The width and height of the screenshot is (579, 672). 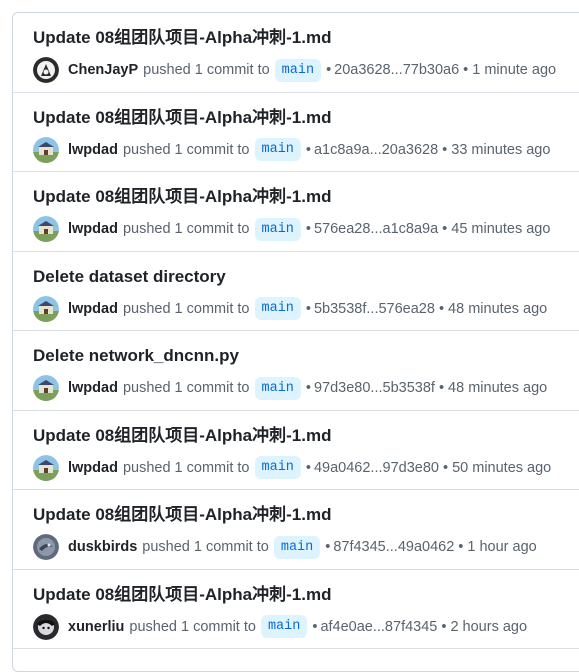 What do you see at coordinates (374, 309) in the screenshot?
I see `compare-link: 5b3538f...576ea28` at bounding box center [374, 309].